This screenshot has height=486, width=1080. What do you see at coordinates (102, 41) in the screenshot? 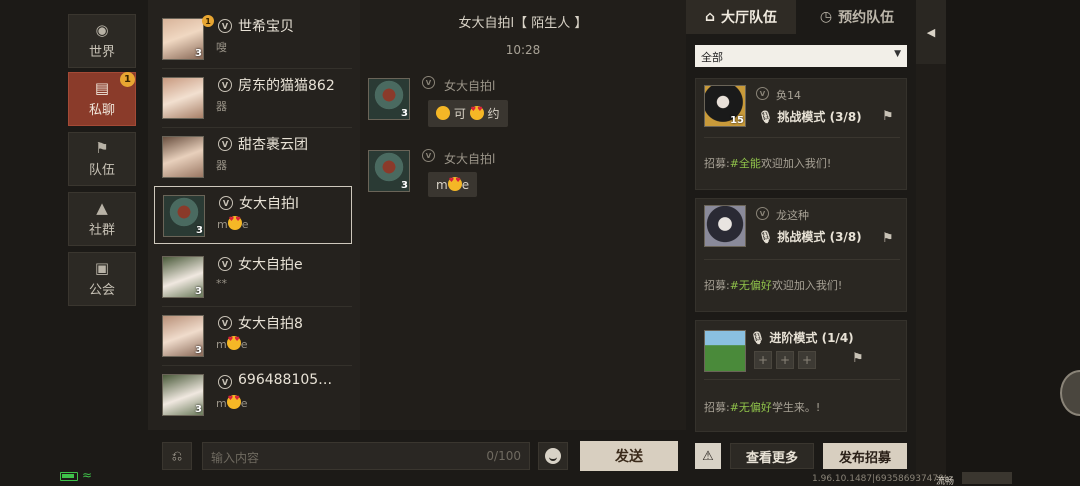
I see `nav-world: ◉ 世界` at bounding box center [102, 41].